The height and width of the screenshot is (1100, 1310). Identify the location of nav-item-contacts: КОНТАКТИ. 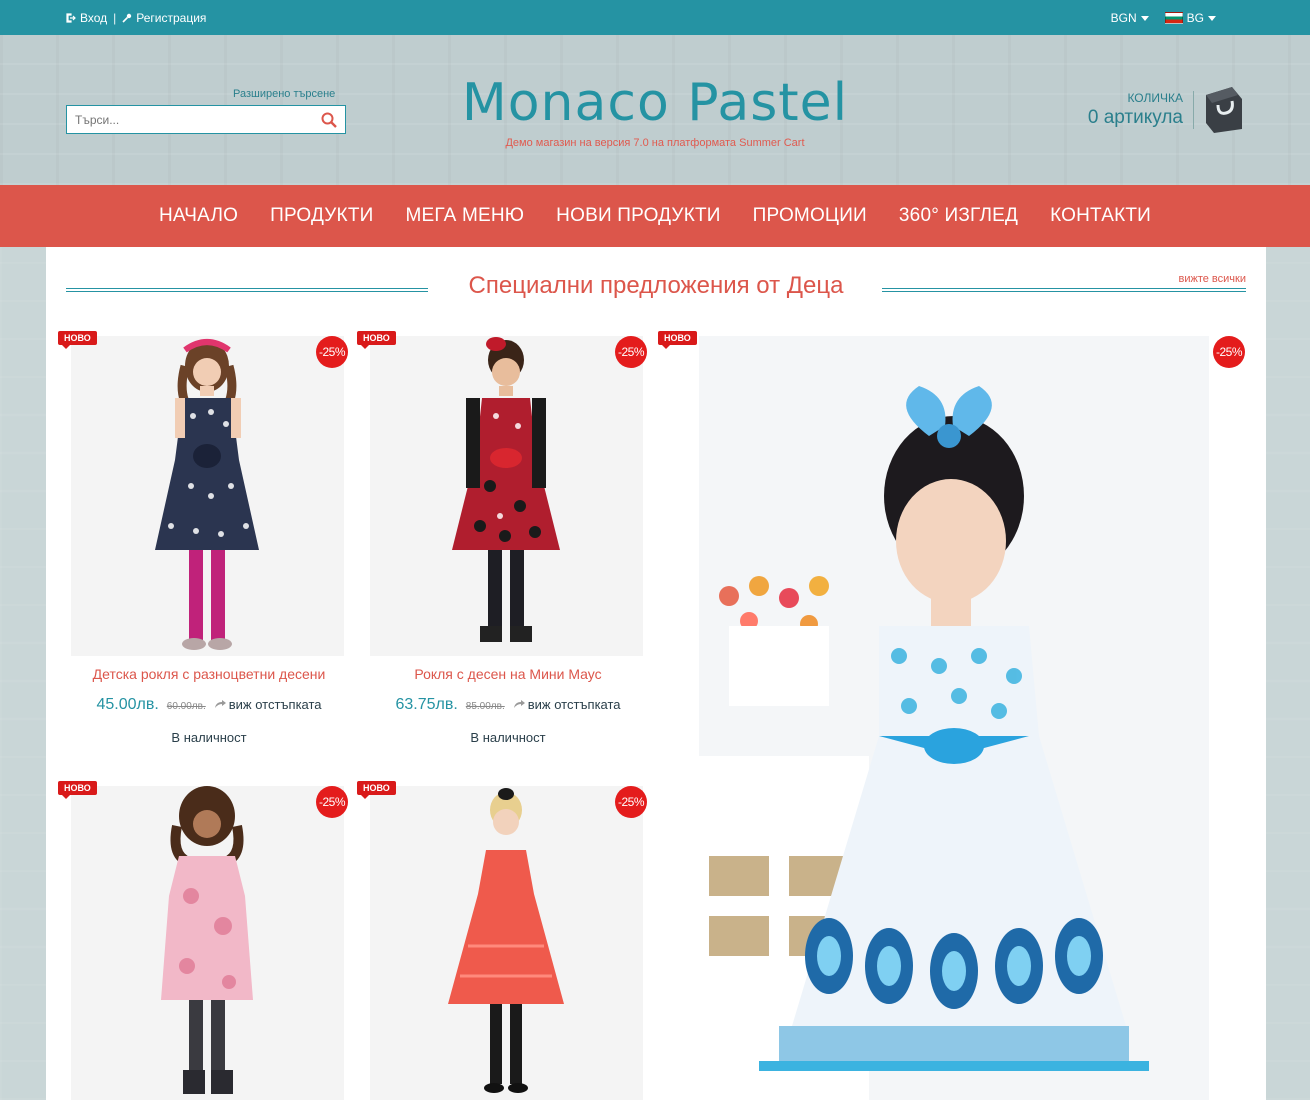
(1100, 216).